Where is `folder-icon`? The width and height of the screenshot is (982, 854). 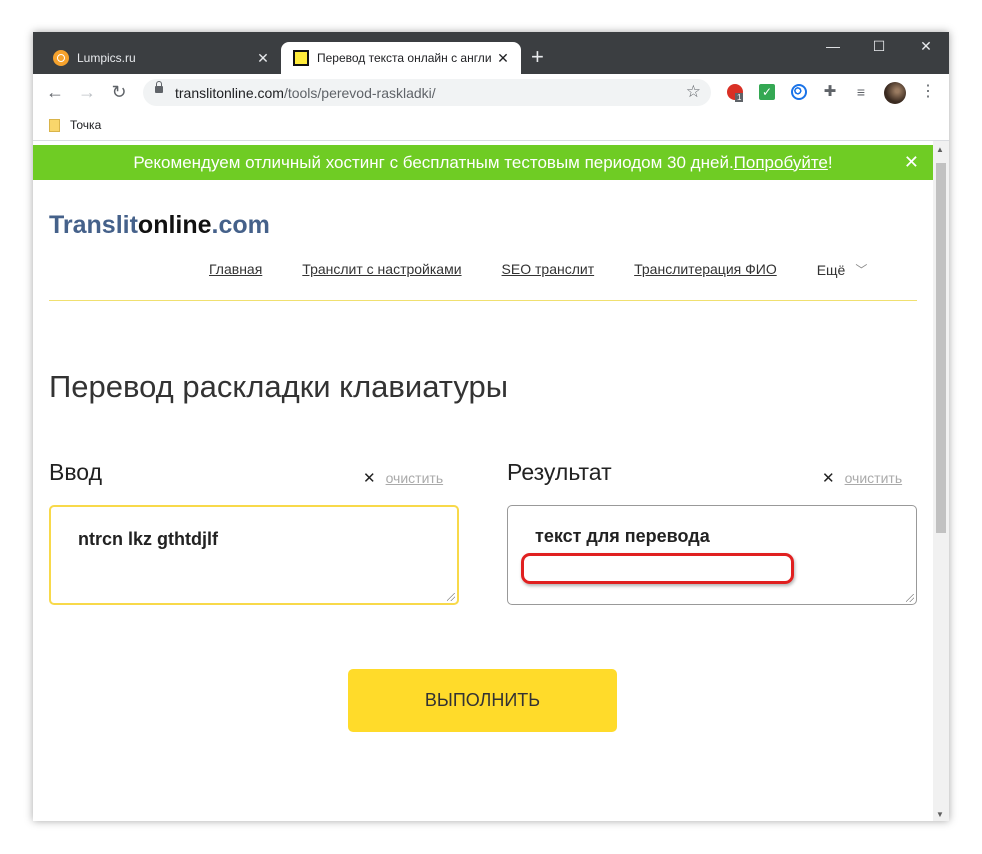 folder-icon is located at coordinates (54, 125).